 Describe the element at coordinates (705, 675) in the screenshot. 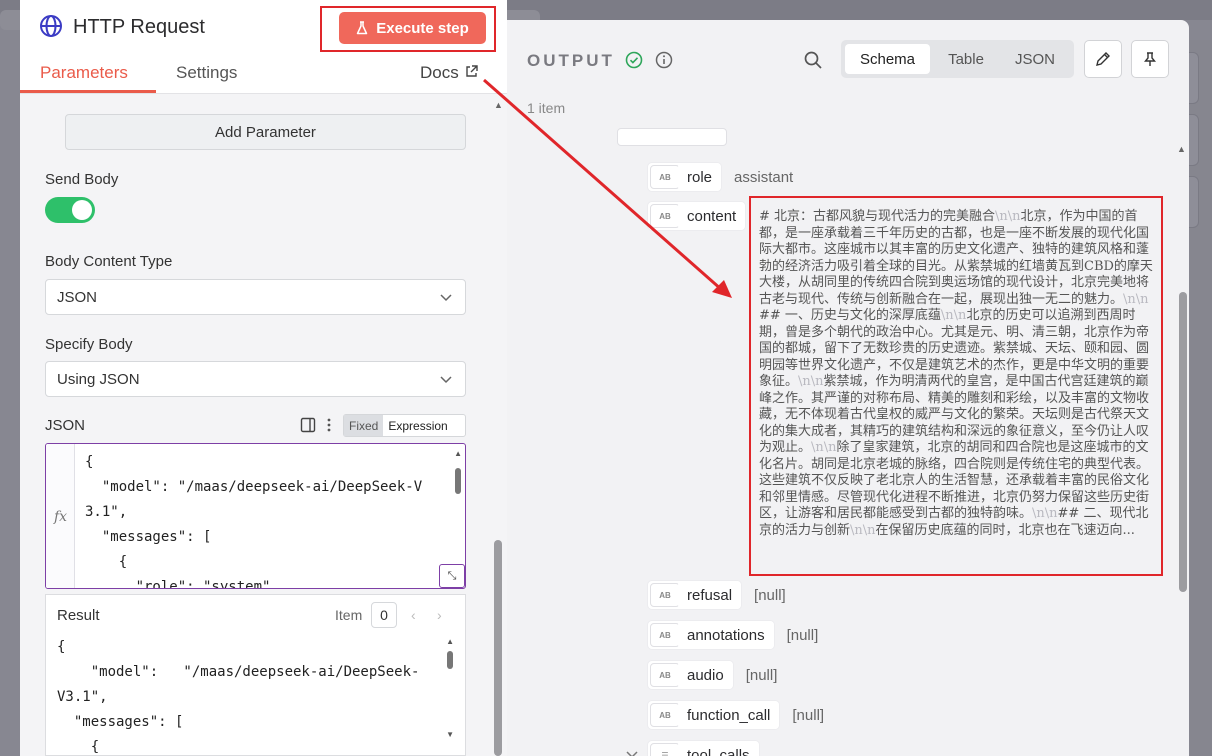

I see `field-key: audio` at that location.